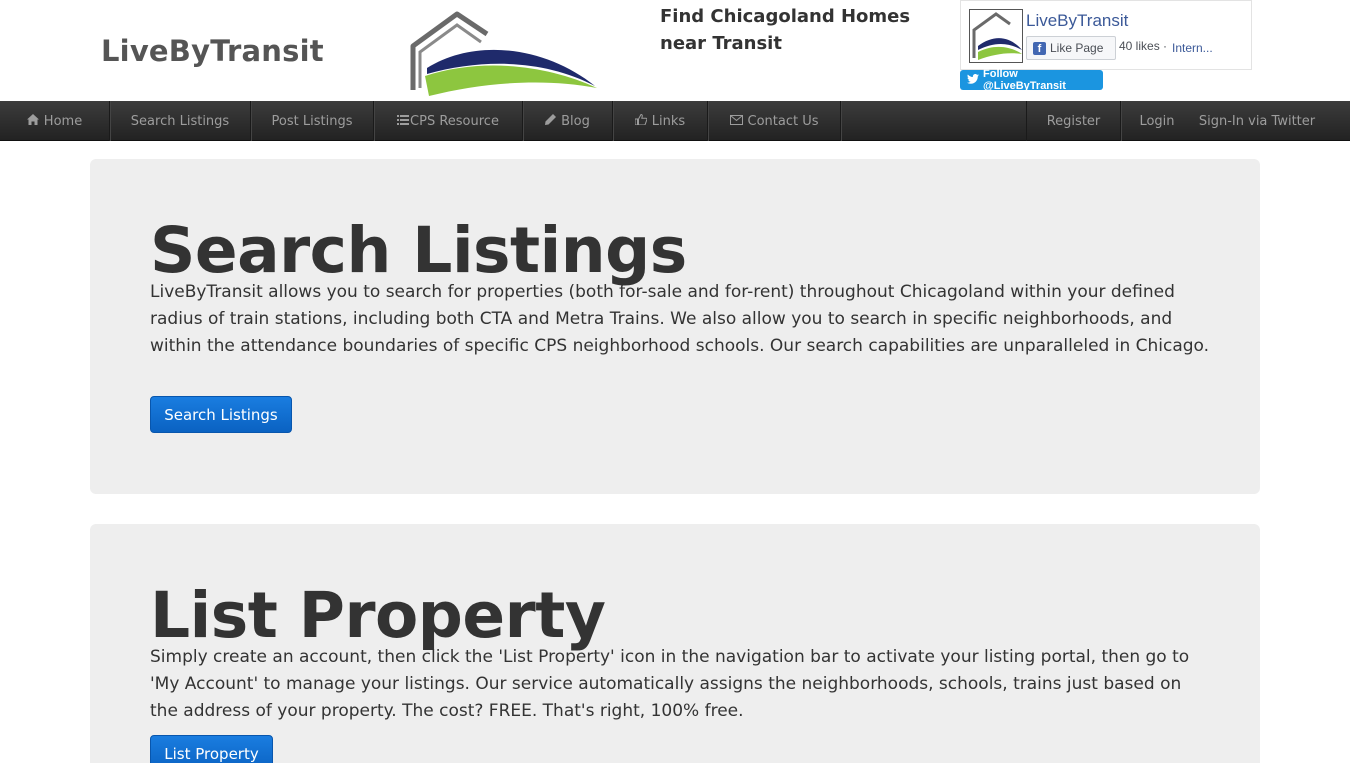 This screenshot has width=1350, height=763. I want to click on nav-contact-label: Contact Us, so click(783, 121).